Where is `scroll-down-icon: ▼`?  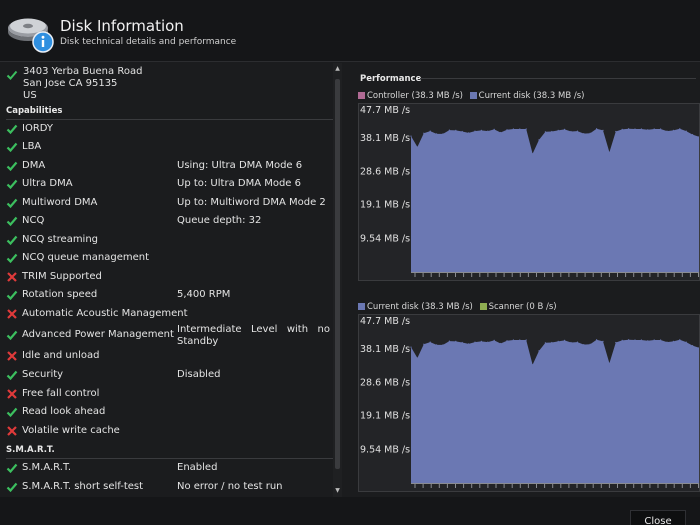
scroll-down-icon: ▼ is located at coordinates (337, 491).